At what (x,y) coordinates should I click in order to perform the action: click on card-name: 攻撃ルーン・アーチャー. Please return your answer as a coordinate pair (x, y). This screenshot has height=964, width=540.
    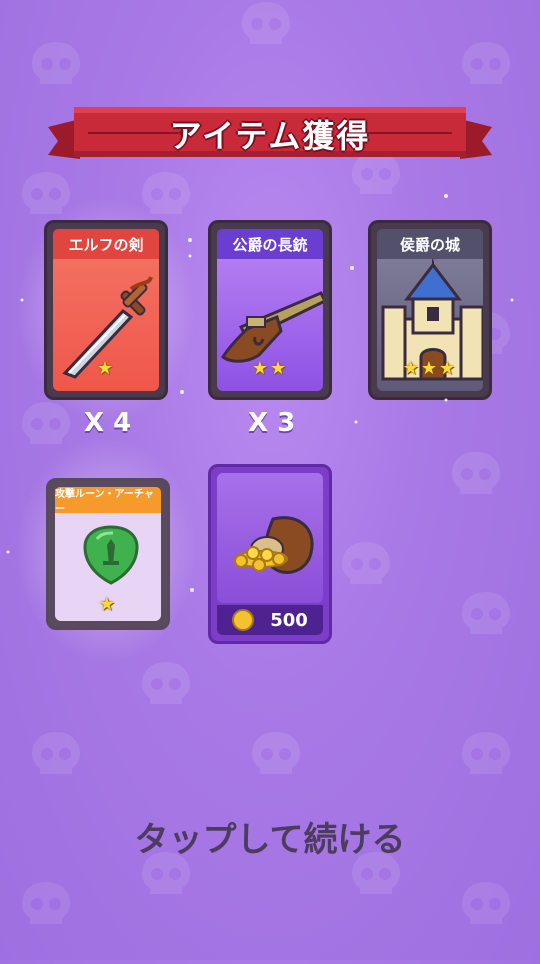
    Looking at the image, I should click on (108, 501).